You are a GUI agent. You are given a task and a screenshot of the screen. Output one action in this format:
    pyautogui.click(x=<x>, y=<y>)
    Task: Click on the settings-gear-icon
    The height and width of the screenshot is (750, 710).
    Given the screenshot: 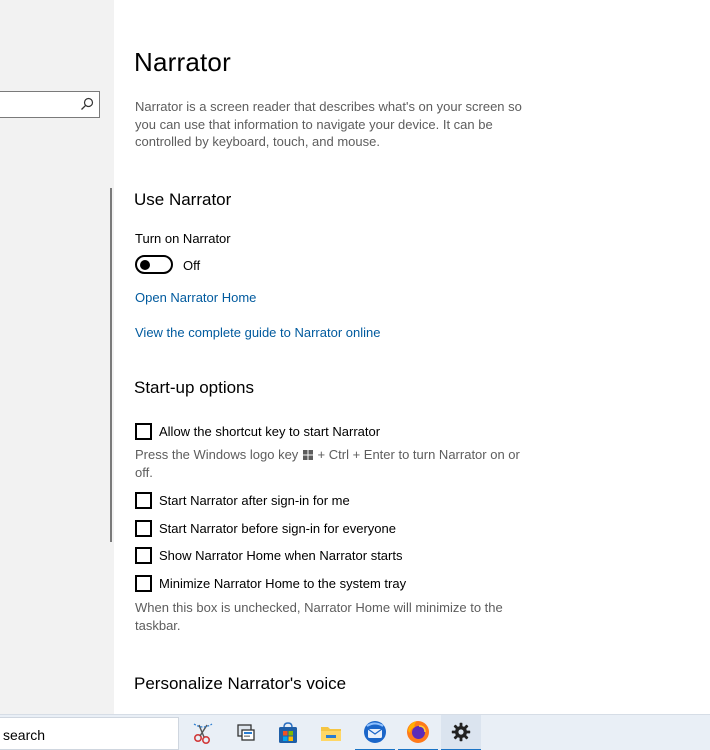 What is the action you would take?
    pyautogui.click(x=461, y=732)
    